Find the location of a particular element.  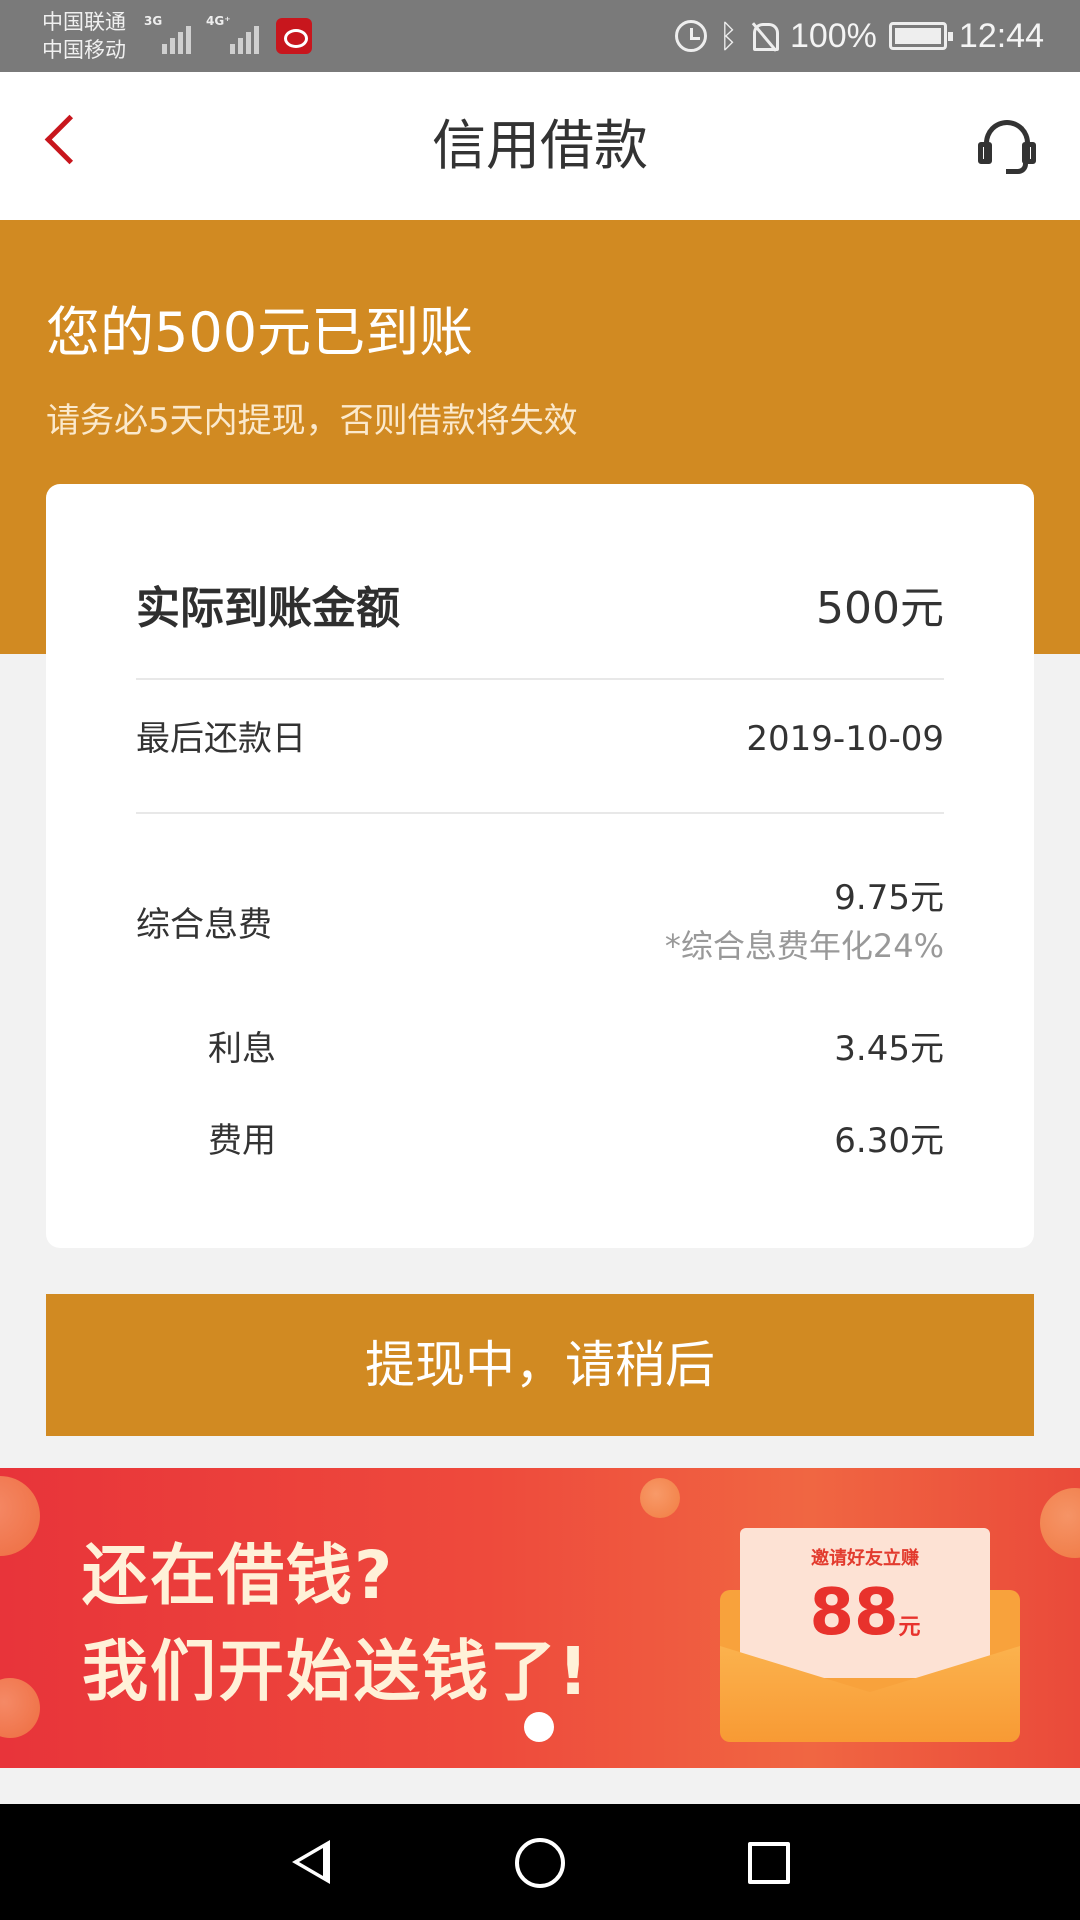

alarm-icon is located at coordinates (690, 36).